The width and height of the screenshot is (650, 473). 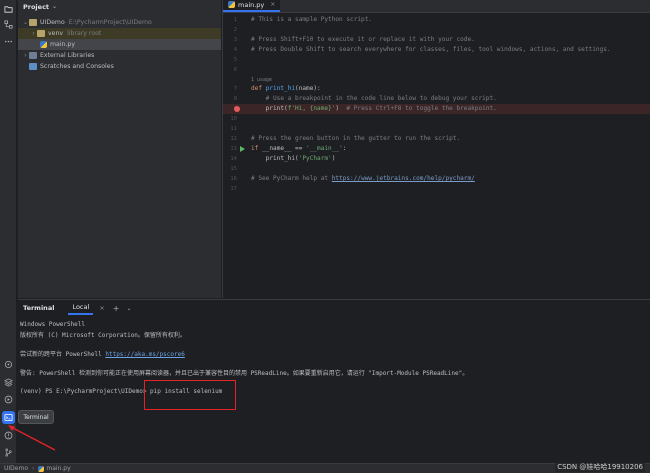 I want to click on terminal-text: 尝试新的跨平台 PowerShell, so click(x=63, y=354).